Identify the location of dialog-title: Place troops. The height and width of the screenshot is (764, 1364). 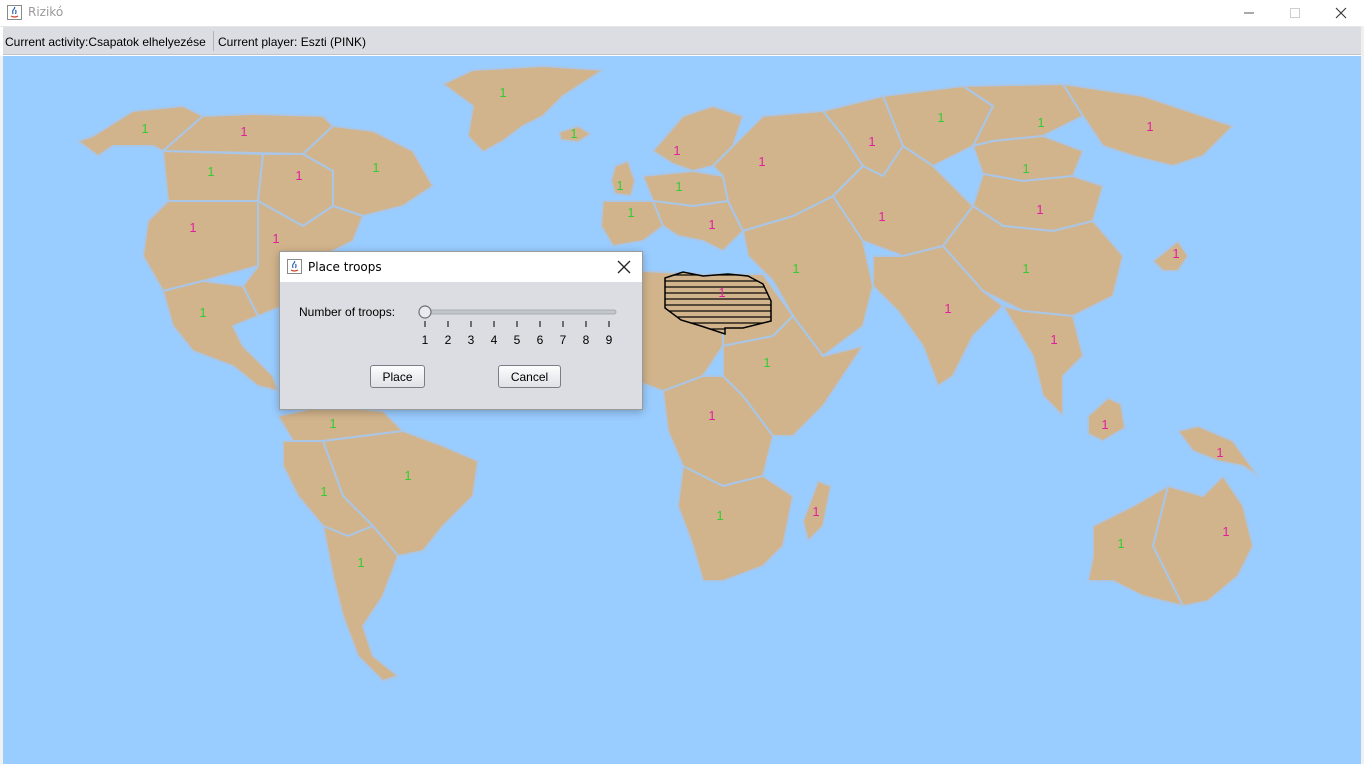
(345, 267).